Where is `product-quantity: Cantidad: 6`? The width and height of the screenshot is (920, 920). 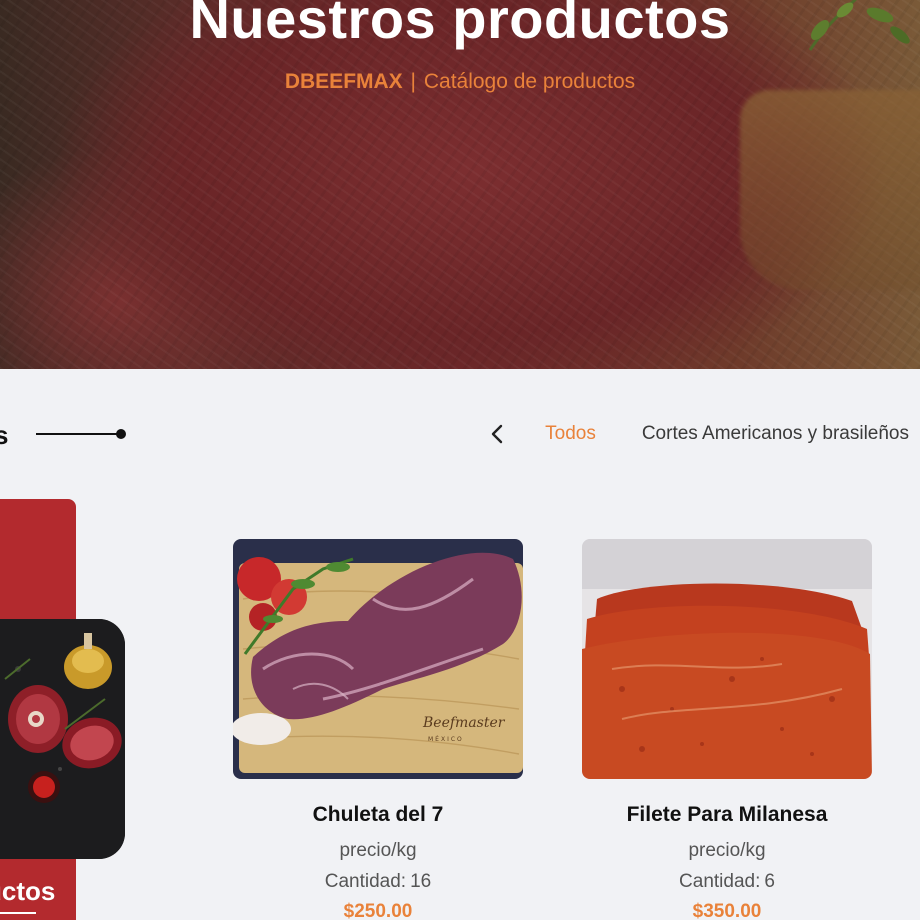
product-quantity: Cantidad: 6 is located at coordinates (727, 882).